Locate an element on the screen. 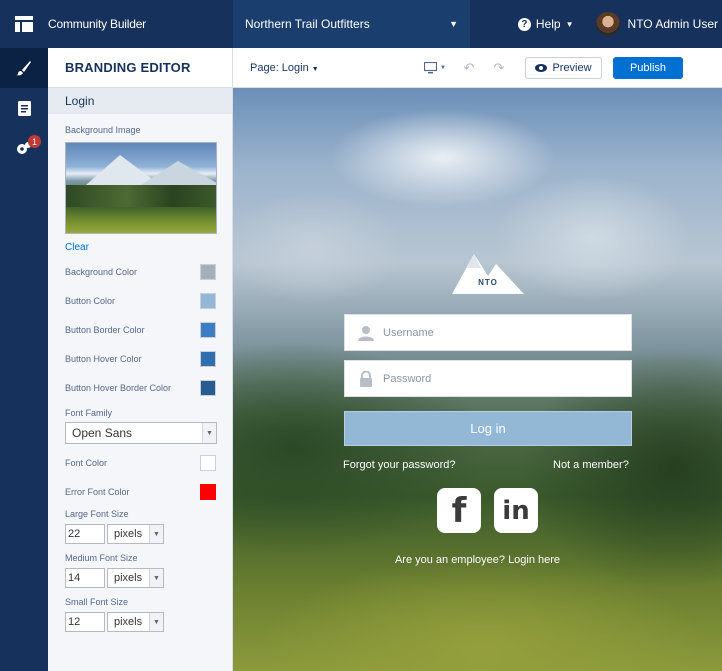 The height and width of the screenshot is (671, 722). background-image-thumbnail is located at coordinates (141, 188).